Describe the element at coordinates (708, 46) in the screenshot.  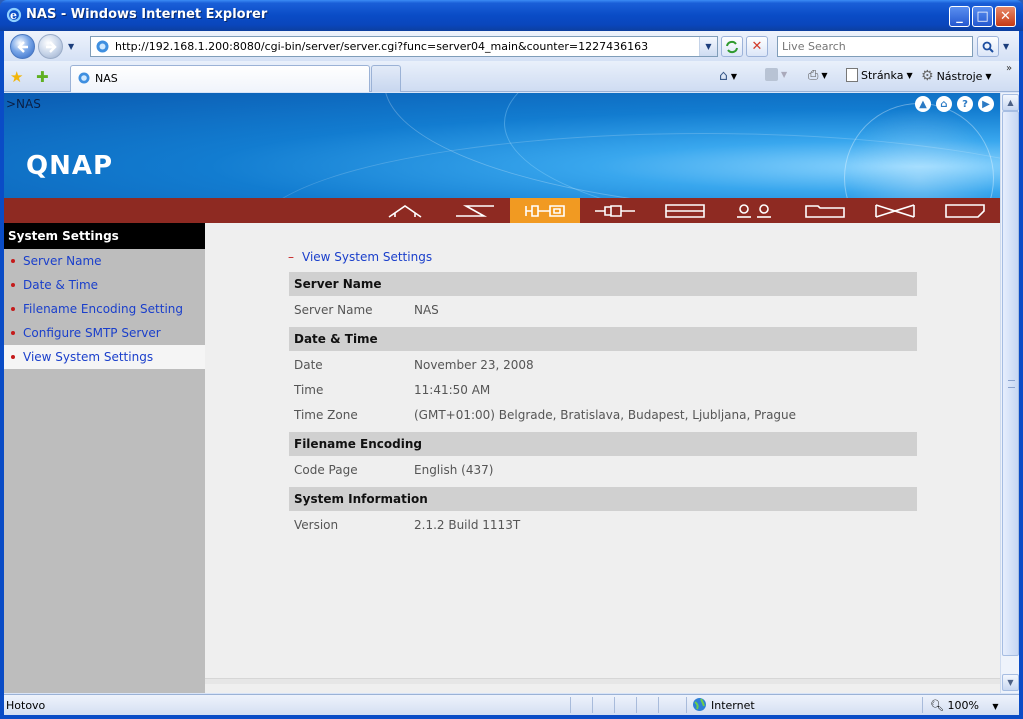
I see `address-dropdown-icon: ▼` at that location.